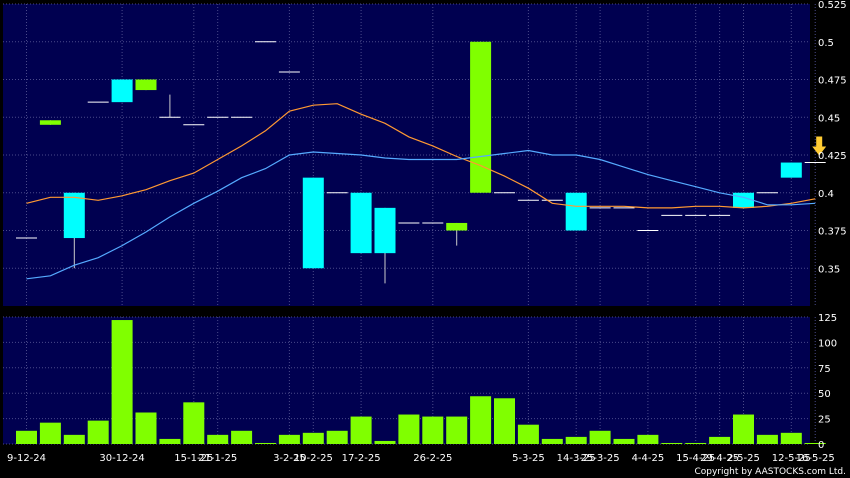 The image size is (850, 478). Describe the element at coordinates (743, 458) in the screenshot. I see `x-tick-label: 2-5-25` at that location.